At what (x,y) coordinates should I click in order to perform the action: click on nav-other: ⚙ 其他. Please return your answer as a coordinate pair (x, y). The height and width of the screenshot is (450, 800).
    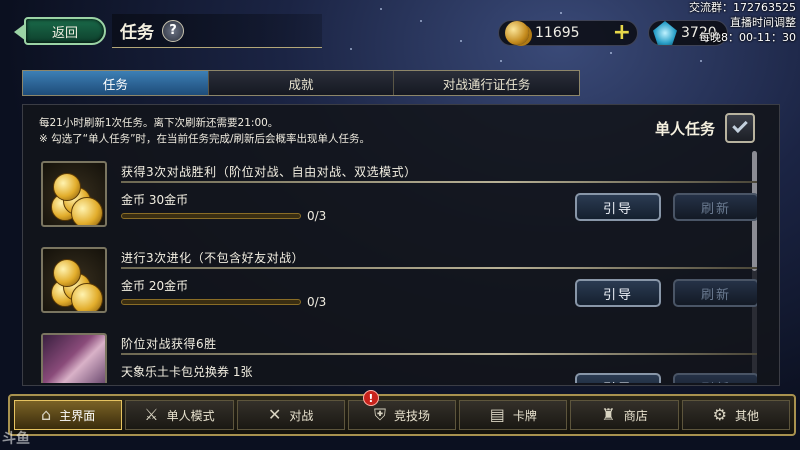
    Looking at the image, I should click on (735, 415).